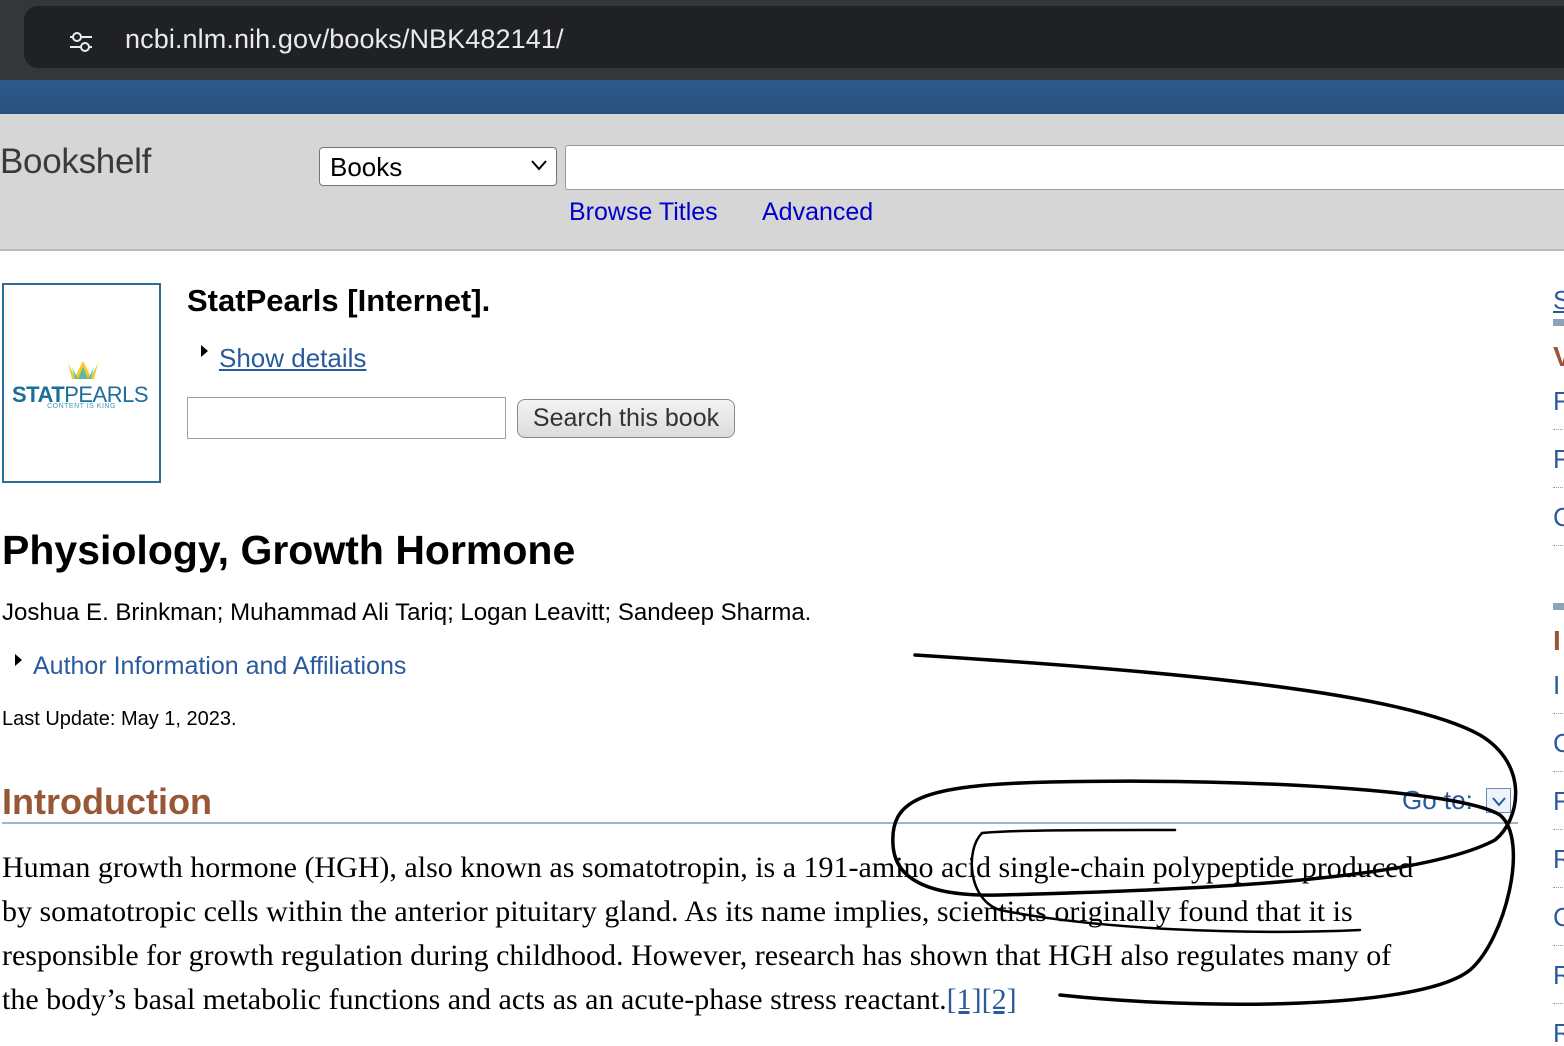 Image resolution: width=1564 pixels, height=1046 pixels. I want to click on search-this-book-button: Search this book, so click(626, 418).